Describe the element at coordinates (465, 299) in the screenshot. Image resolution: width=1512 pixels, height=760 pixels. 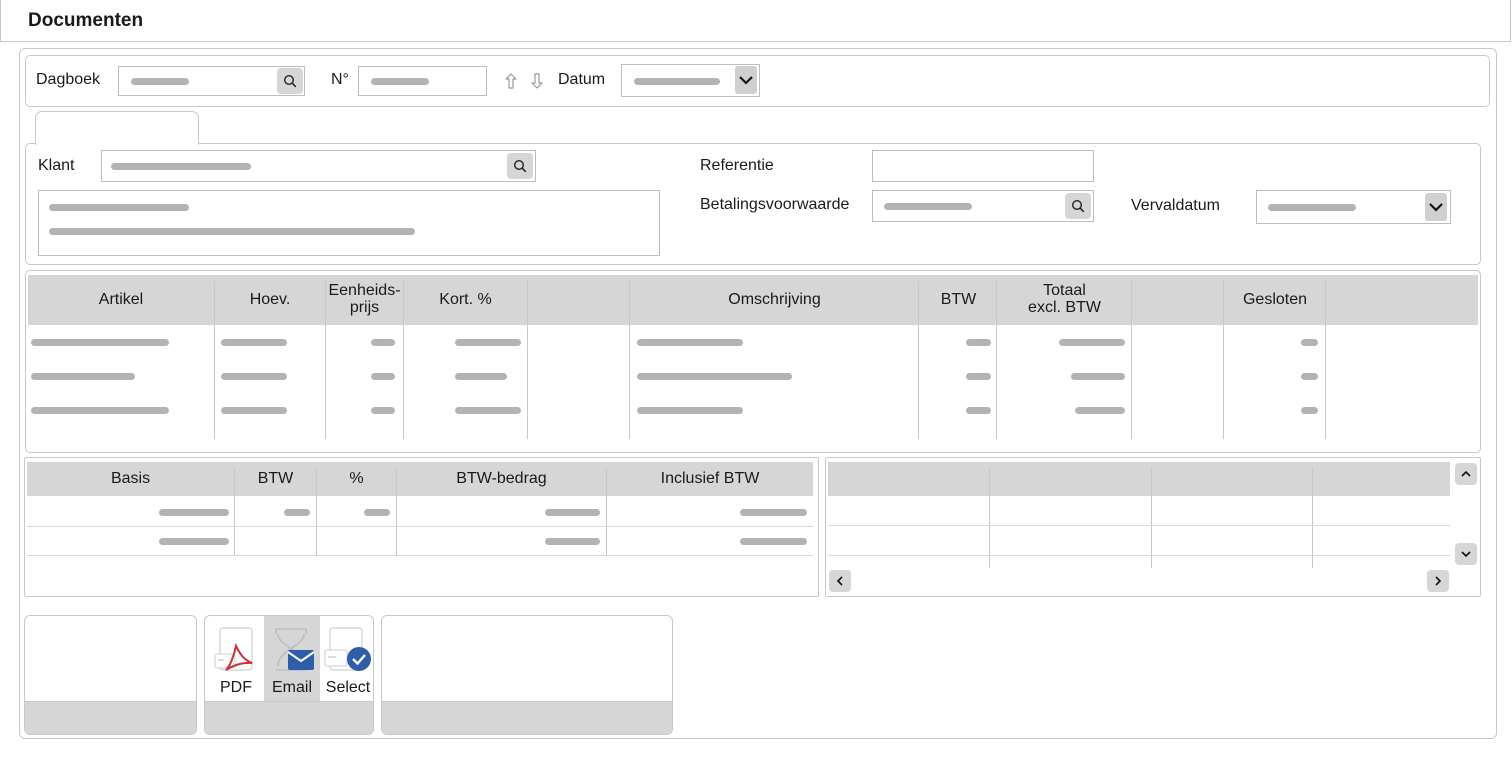
I see `col-kort: Kort. %` at that location.